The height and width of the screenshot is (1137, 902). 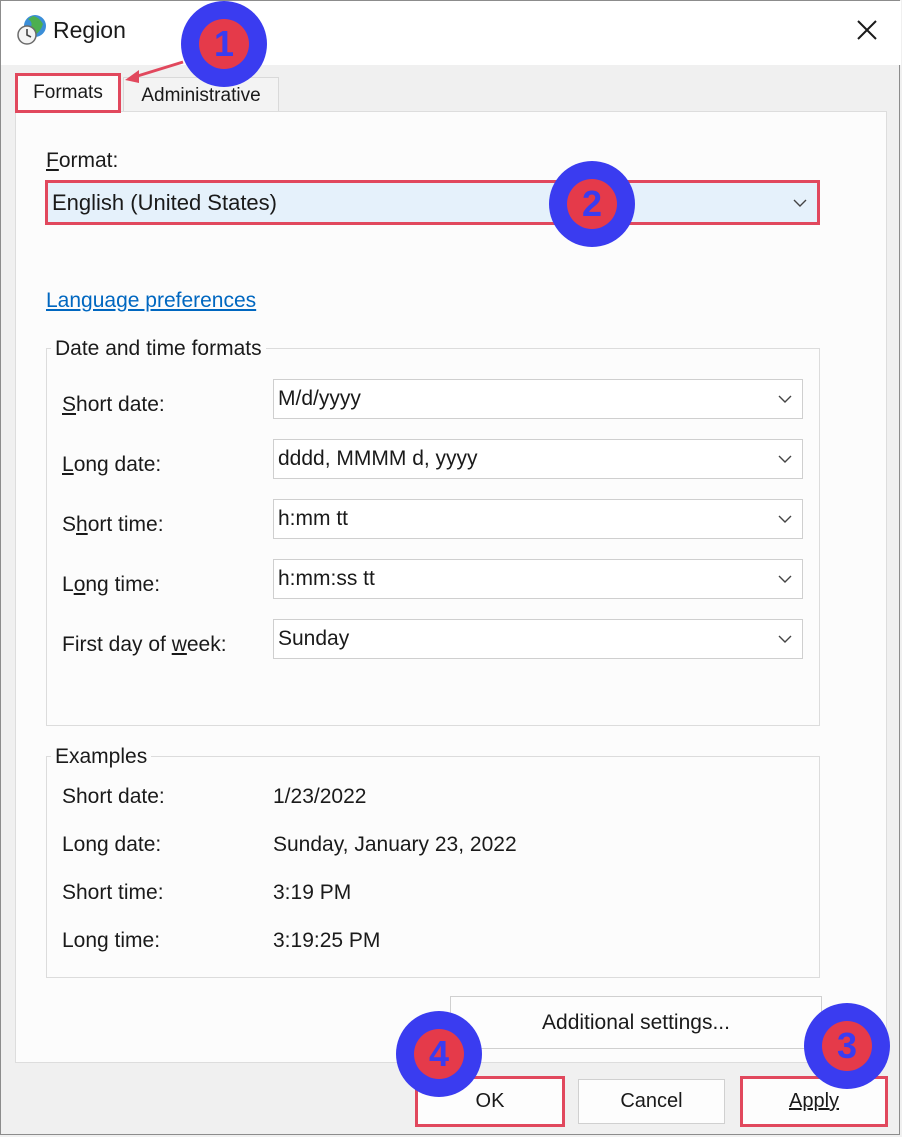 What do you see at coordinates (538, 519) in the screenshot?
I see `short-time-dropdown: h:mm tt` at bounding box center [538, 519].